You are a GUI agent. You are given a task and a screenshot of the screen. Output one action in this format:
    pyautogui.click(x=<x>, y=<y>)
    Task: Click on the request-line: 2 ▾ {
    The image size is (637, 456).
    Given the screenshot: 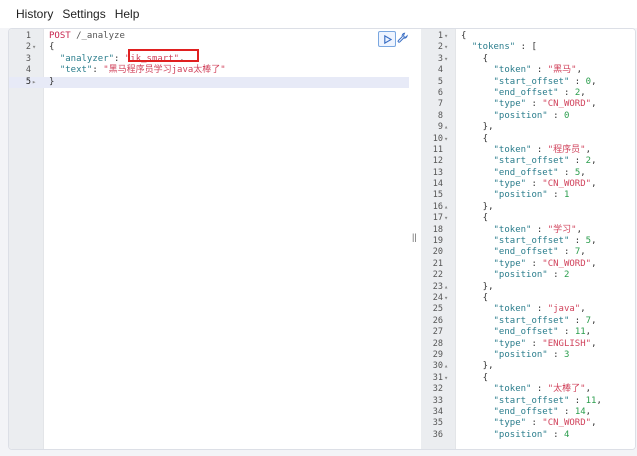 What is the action you would take?
    pyautogui.click(x=209, y=47)
    